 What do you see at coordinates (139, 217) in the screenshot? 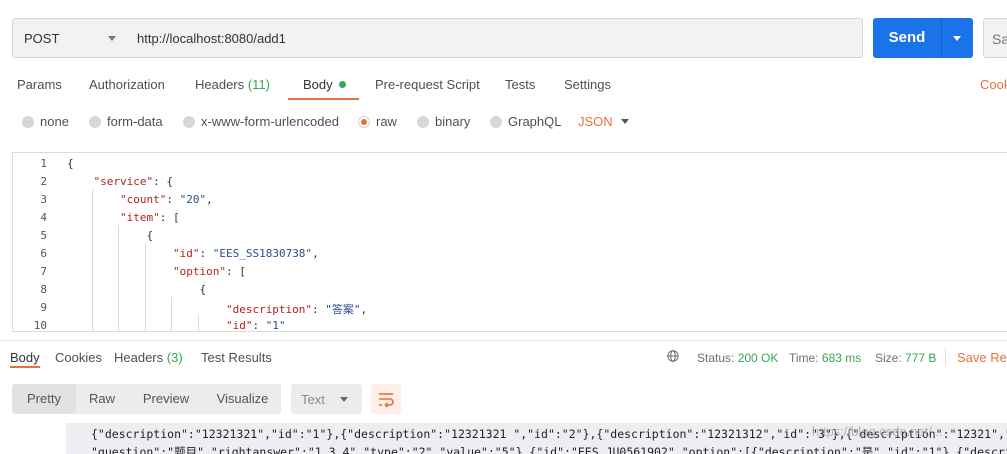
I see `json-key: "item"` at bounding box center [139, 217].